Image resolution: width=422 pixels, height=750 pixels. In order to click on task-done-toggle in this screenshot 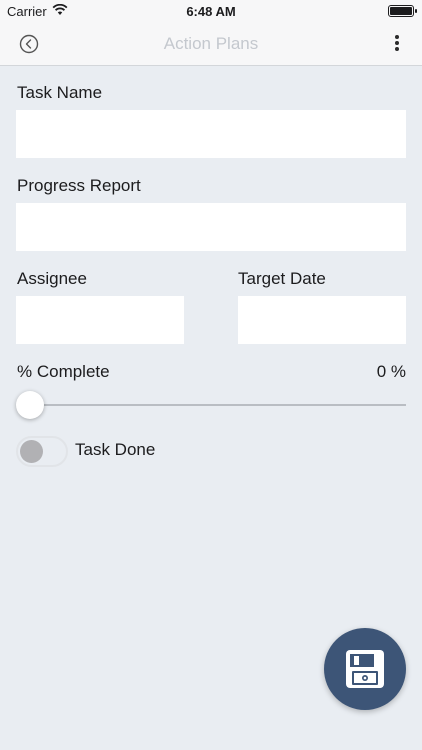, I will do `click(42, 451)`.